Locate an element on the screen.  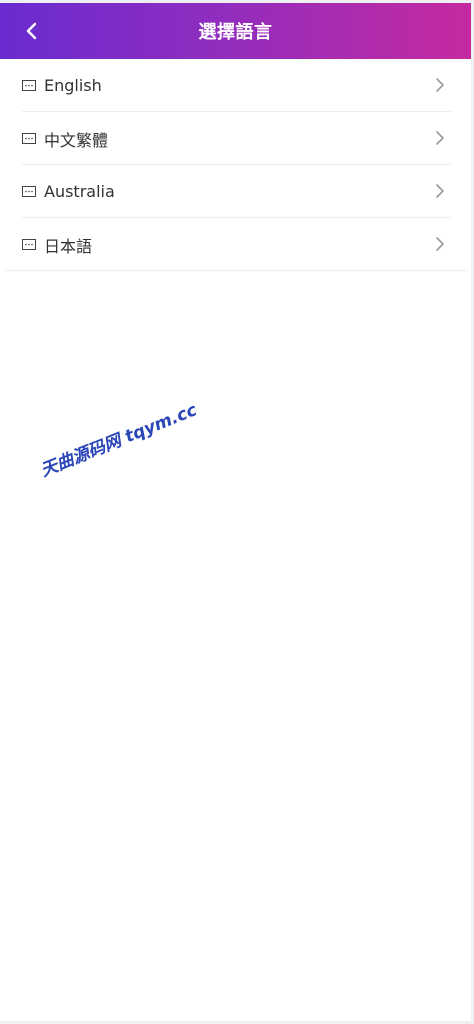
watermark-text: 天曲源码网 tqym.cc is located at coordinates (118, 441).